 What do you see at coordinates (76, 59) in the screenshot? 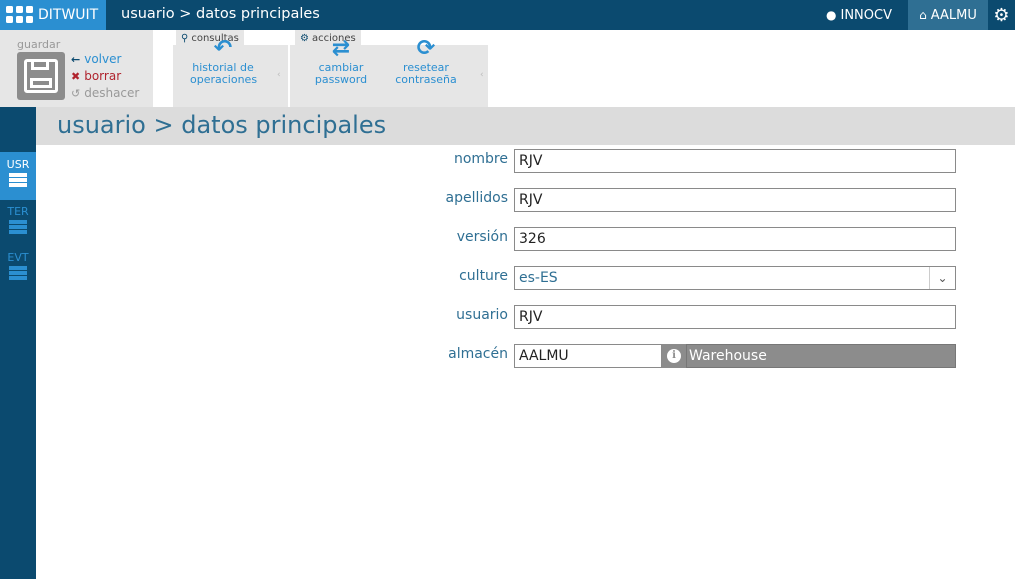
I see `arrow-left-icon: ←` at bounding box center [76, 59].